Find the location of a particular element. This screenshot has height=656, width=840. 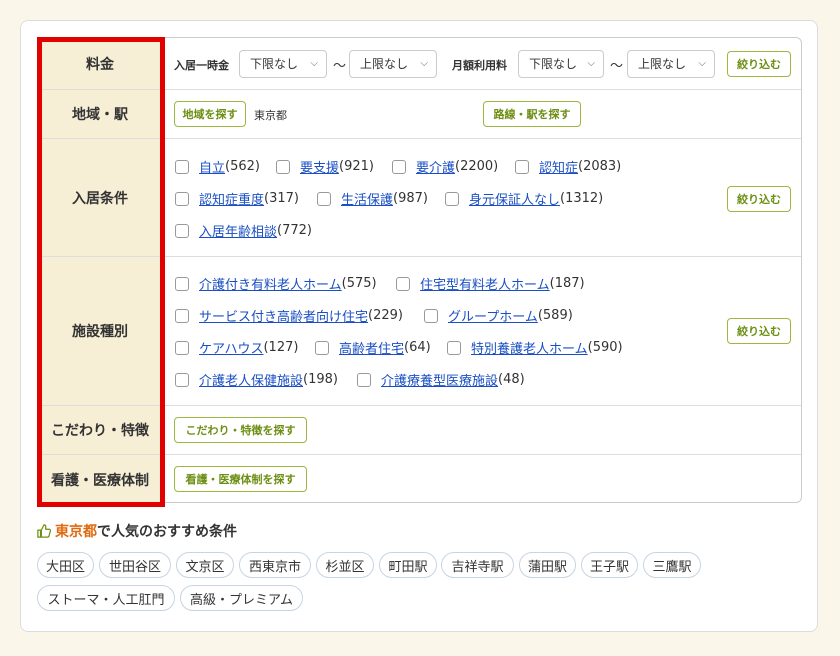

checkbox-mimoto-hoshonin-nashi: 身元保証人なし (1312) is located at coordinates (524, 198).